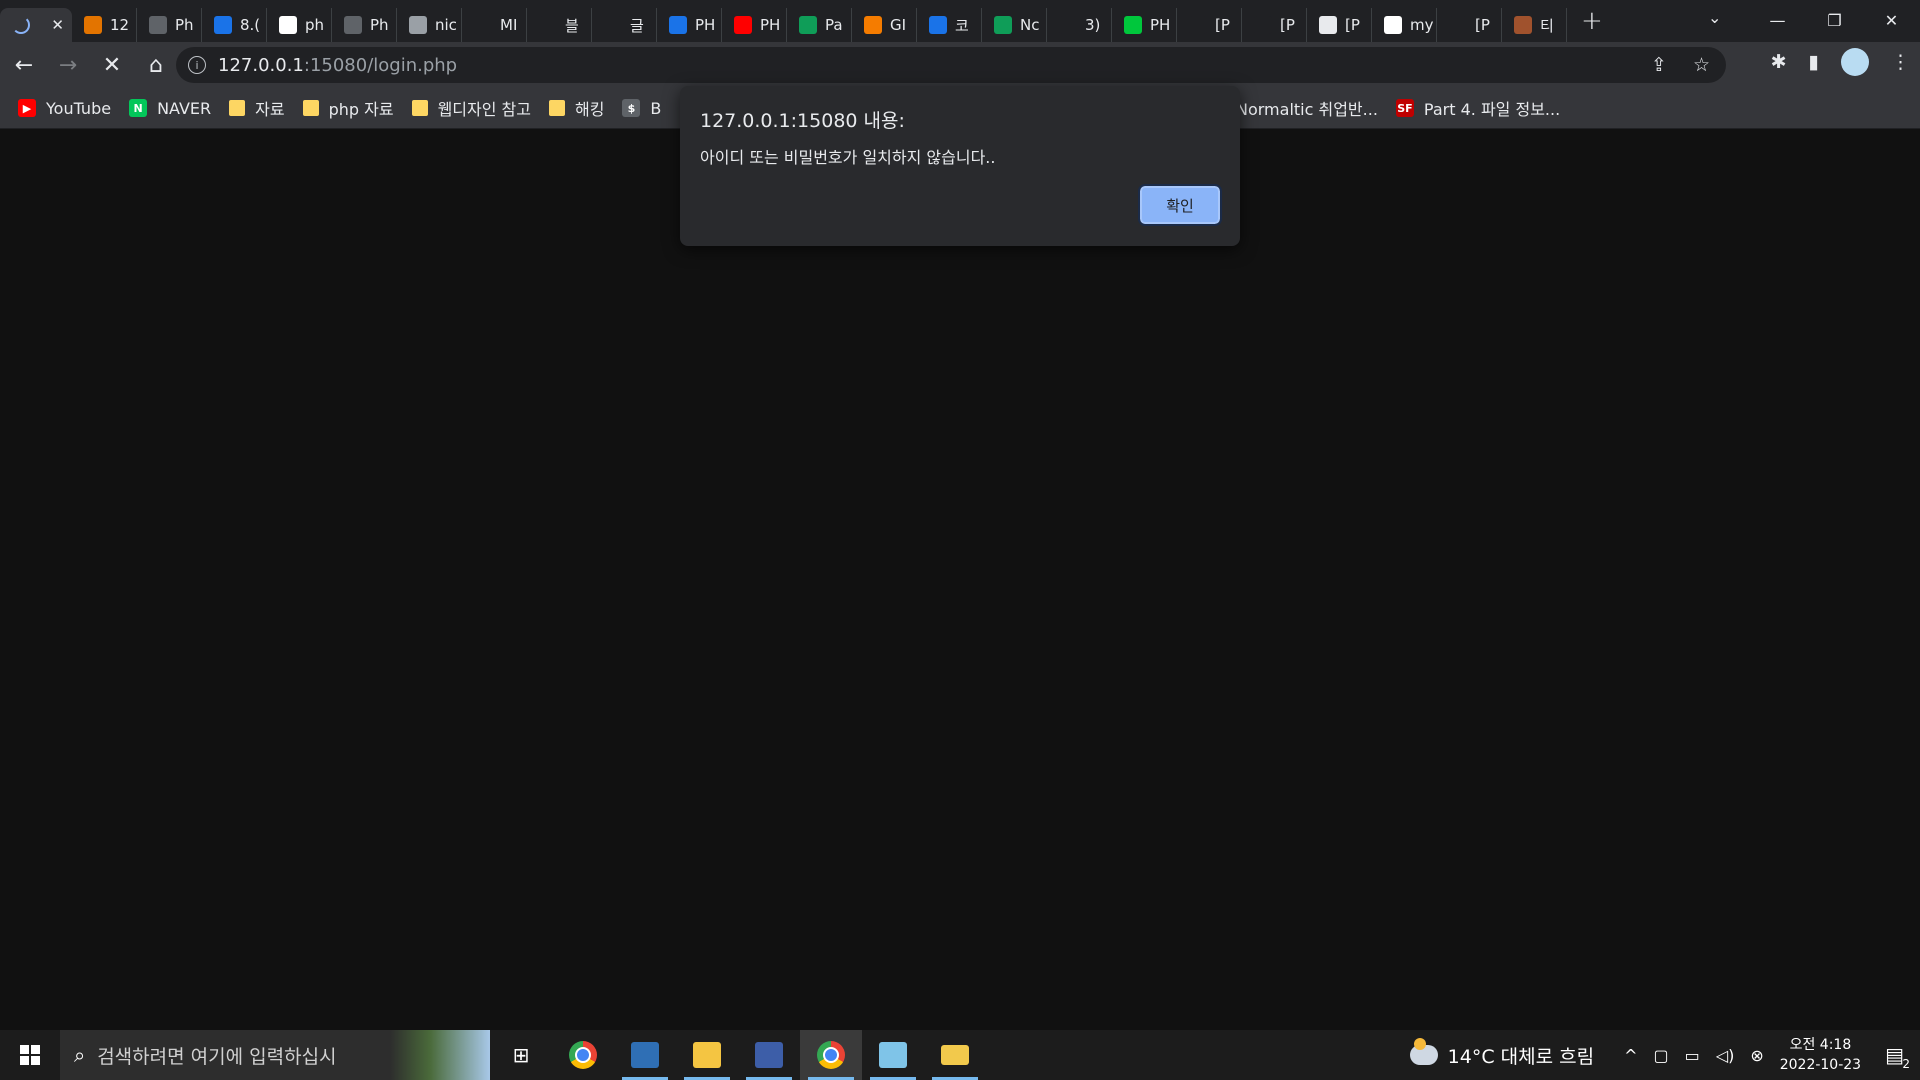 The image size is (1920, 1080). Describe the element at coordinates (68, 65) in the screenshot. I see `forward-button: →` at that location.